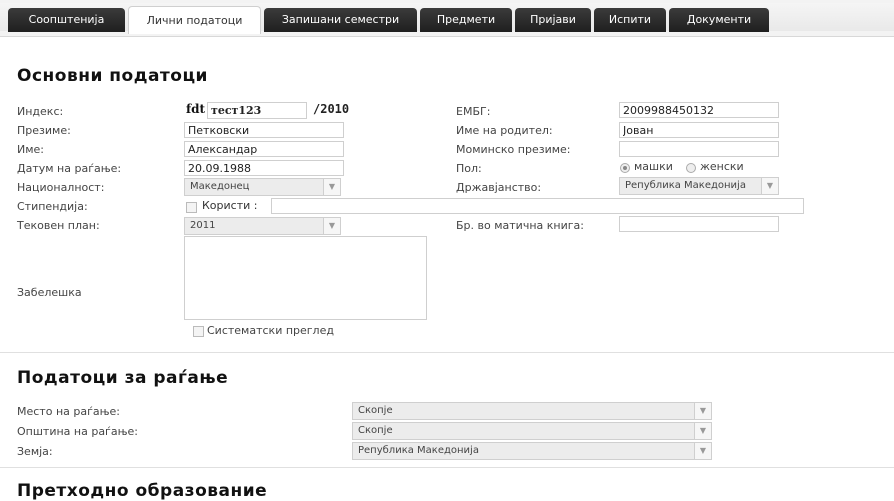  I want to click on tab-documents: Документи, so click(719, 20).